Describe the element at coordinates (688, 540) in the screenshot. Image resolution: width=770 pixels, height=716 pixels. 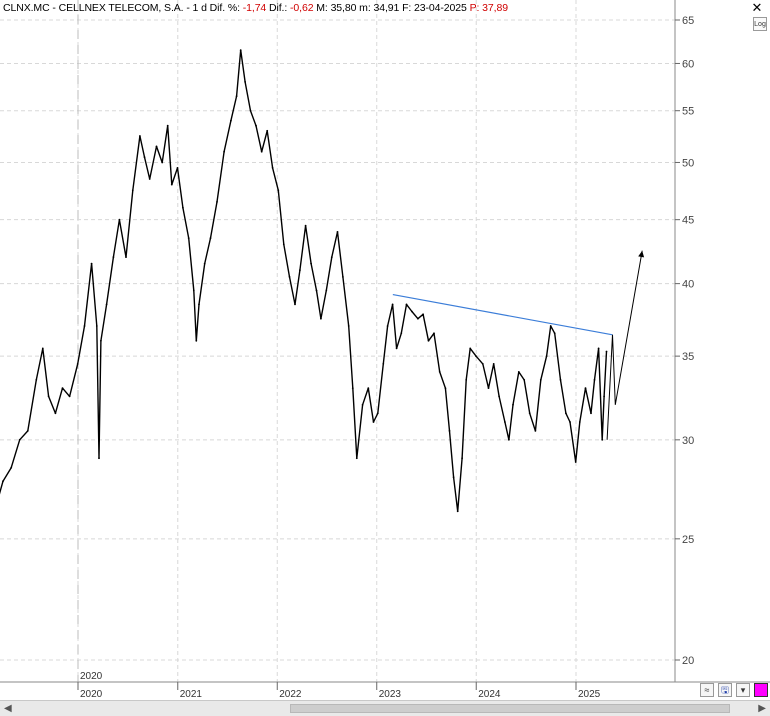
I see `y-tick-label: 25` at that location.